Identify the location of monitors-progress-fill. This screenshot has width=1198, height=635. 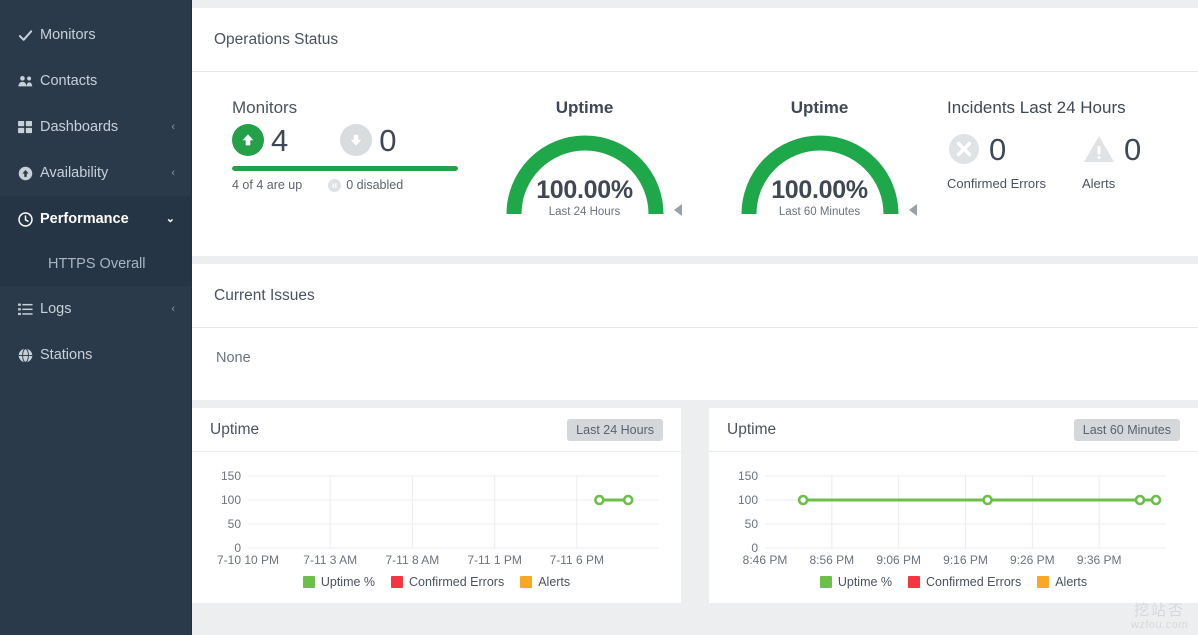
(345, 168).